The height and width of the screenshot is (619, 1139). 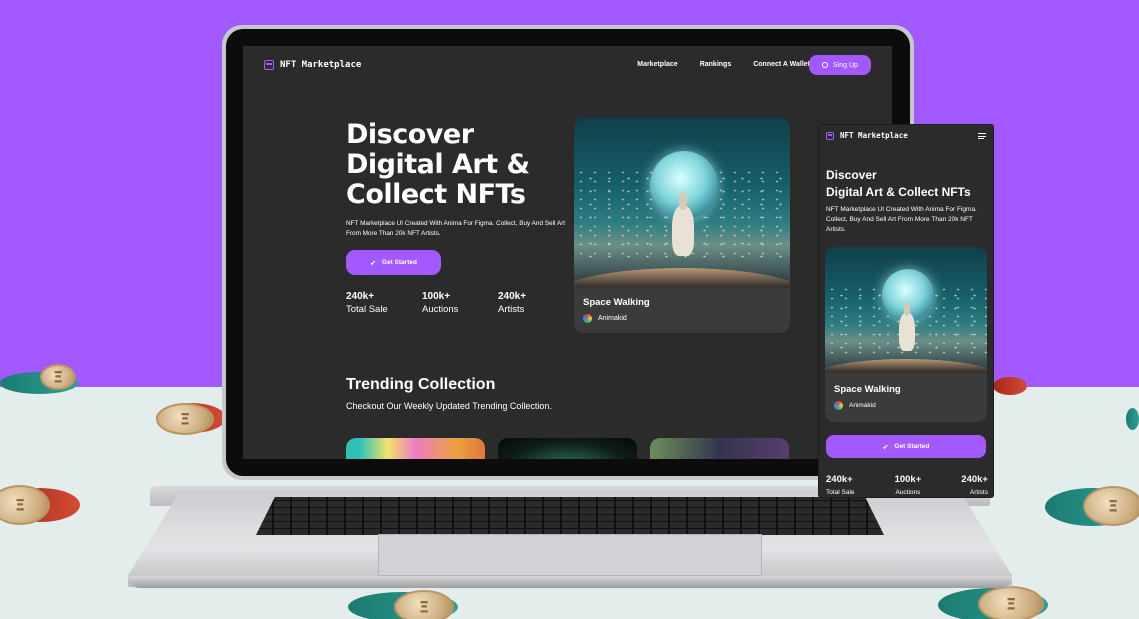 I want to click on stat-auctions: 100k+ Auctions, so click(x=460, y=303).